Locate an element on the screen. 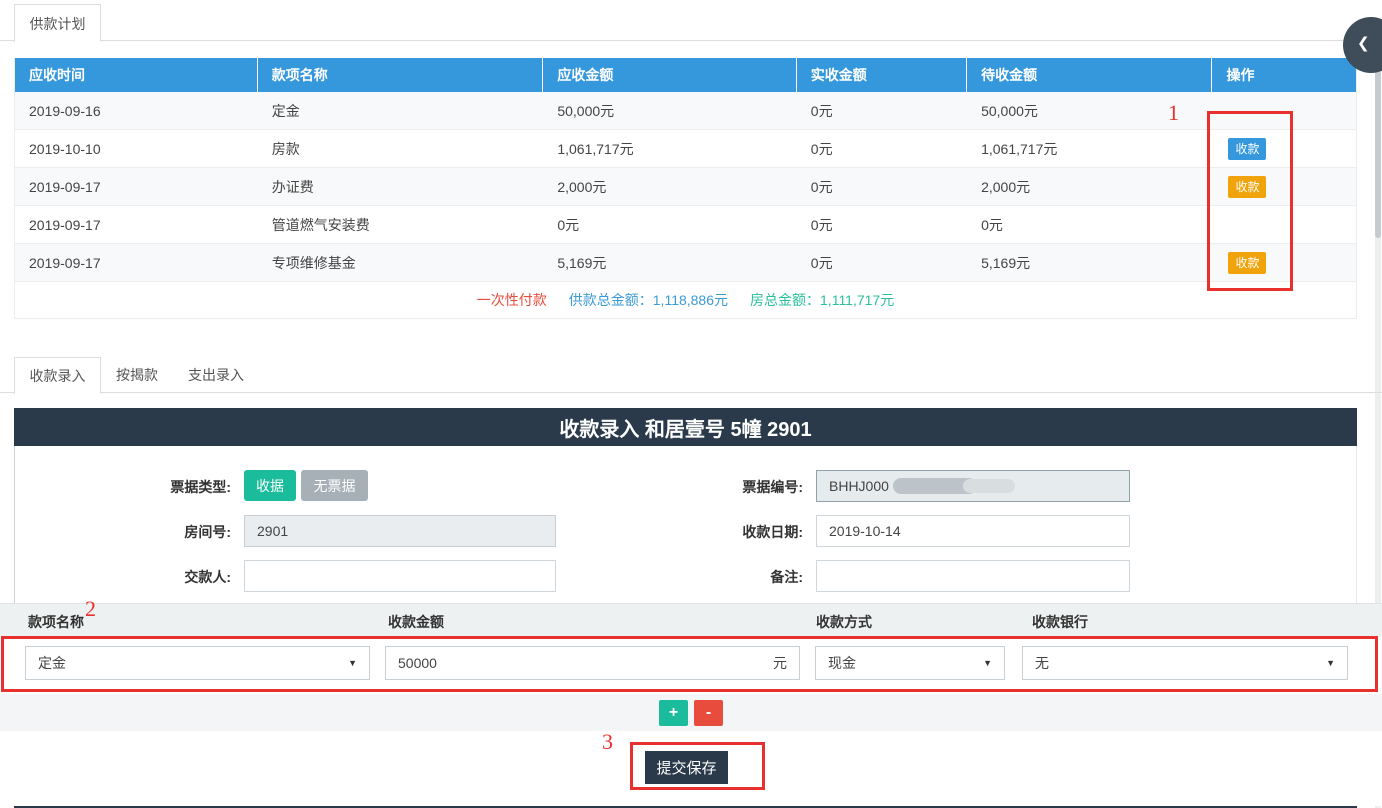  tab-mortgage-label: 按揭款 is located at coordinates (137, 375).